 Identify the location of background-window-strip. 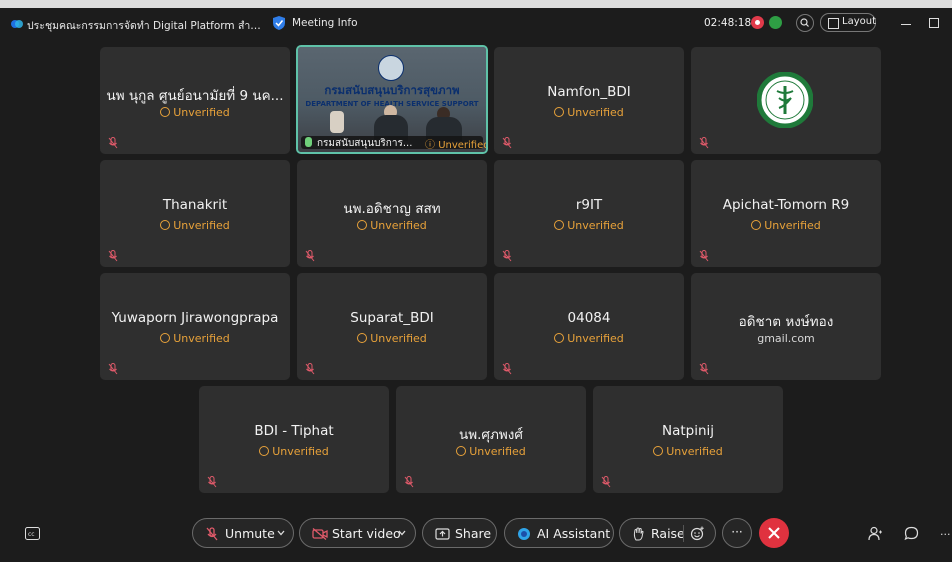
(476, 4).